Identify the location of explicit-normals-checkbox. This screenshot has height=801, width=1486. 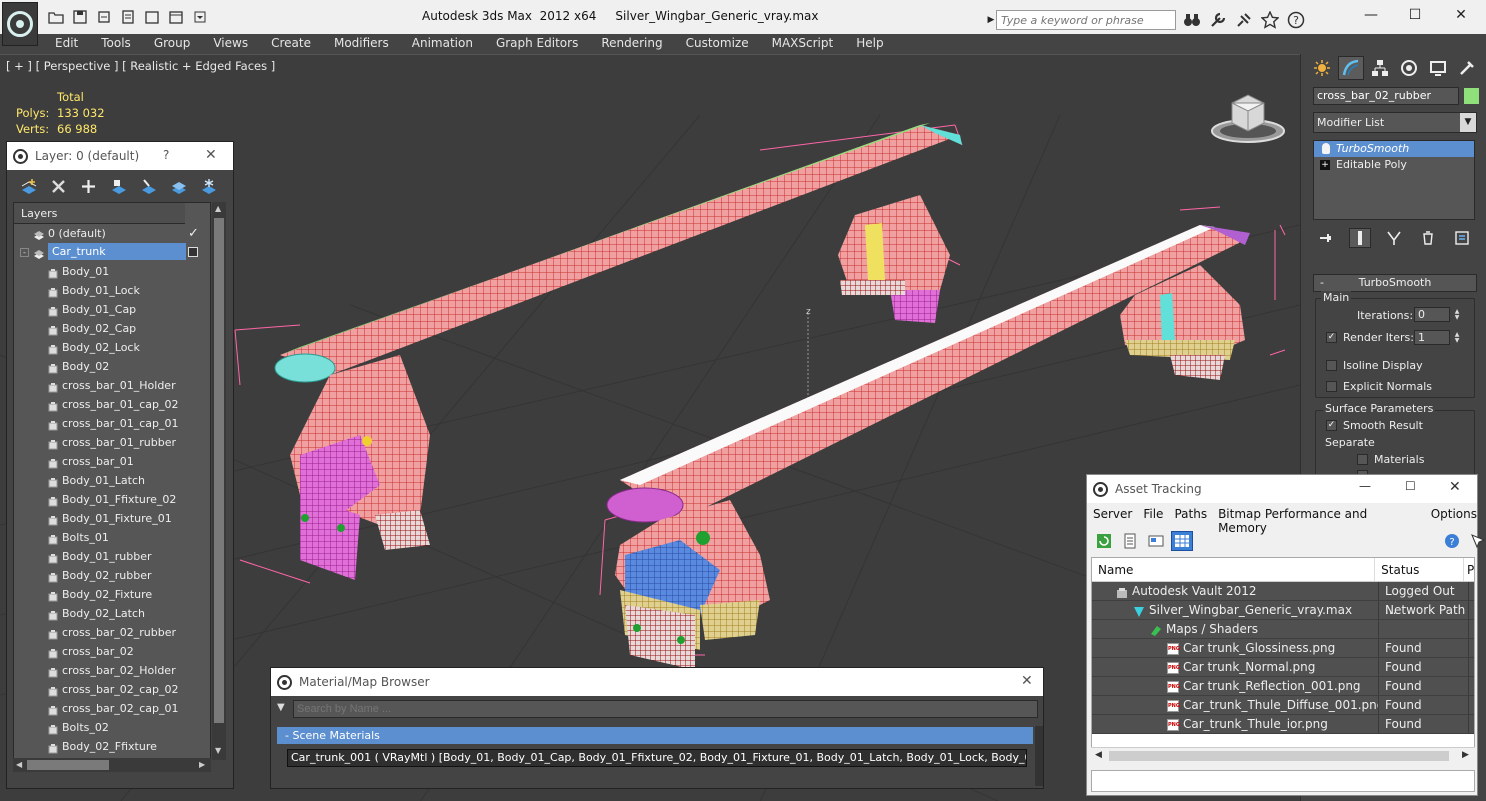
(1331, 386).